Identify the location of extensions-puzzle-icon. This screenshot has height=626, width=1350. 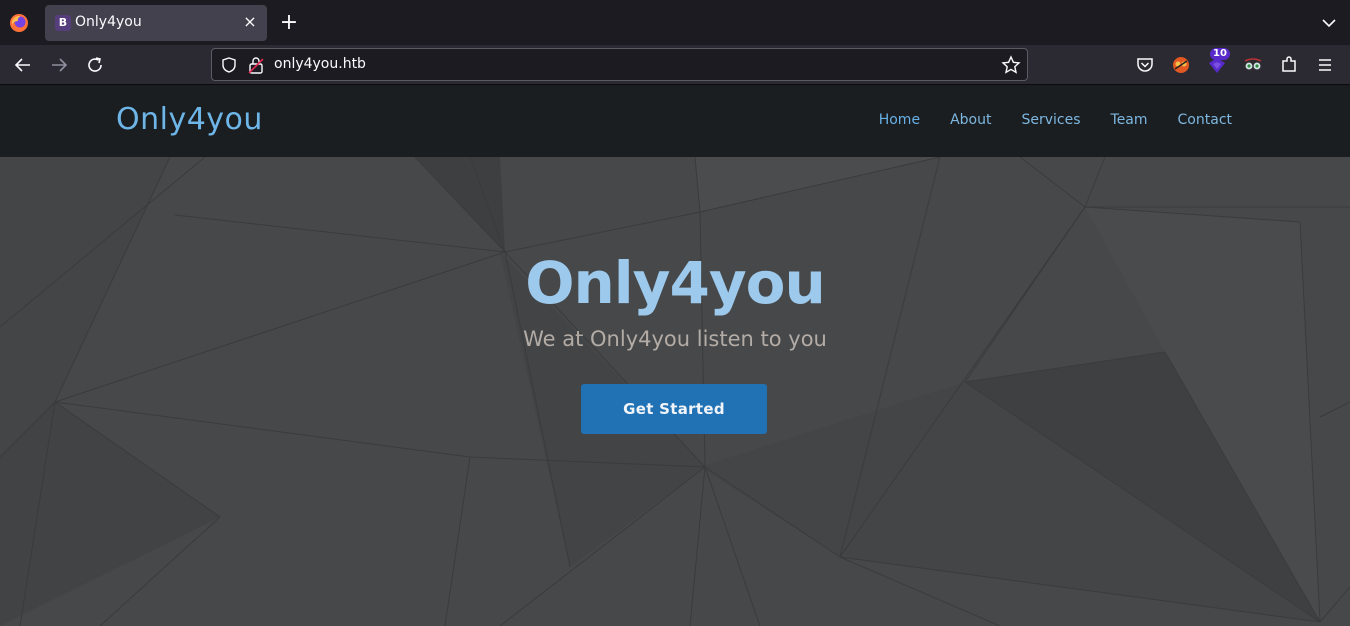
(1289, 65).